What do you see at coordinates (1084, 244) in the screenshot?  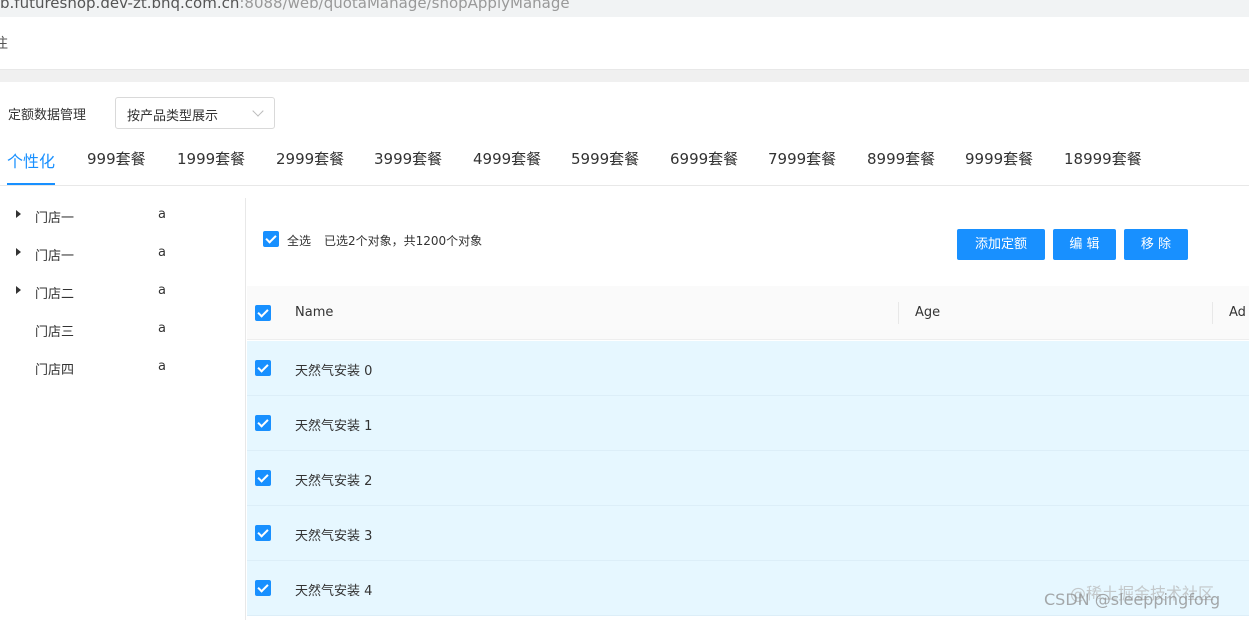 I see `edit-button: 编 辑` at bounding box center [1084, 244].